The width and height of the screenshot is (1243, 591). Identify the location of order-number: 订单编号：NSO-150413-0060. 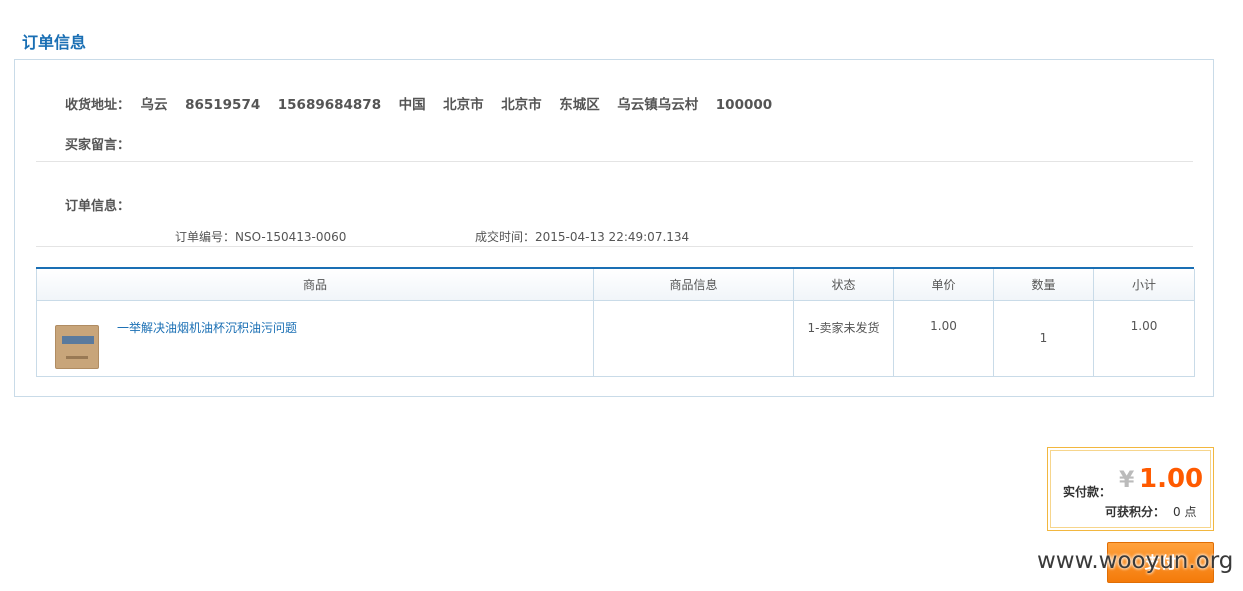
(261, 237).